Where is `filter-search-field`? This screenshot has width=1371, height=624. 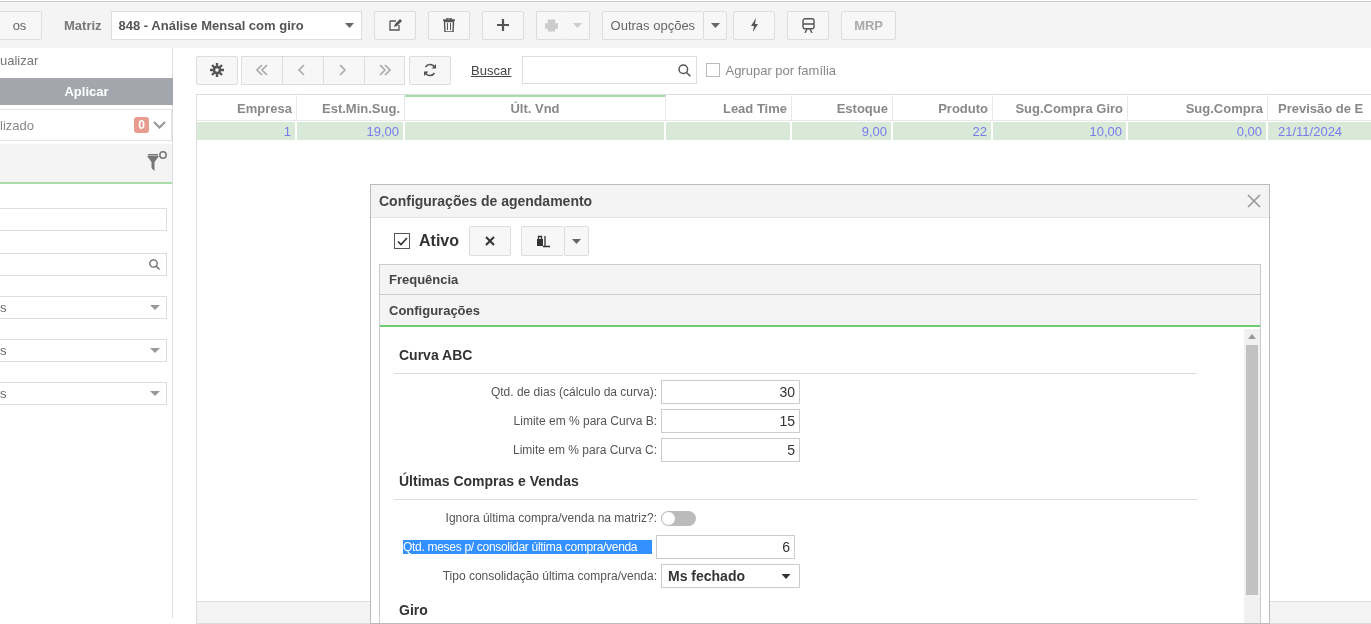
filter-search-field is located at coordinates (83, 264).